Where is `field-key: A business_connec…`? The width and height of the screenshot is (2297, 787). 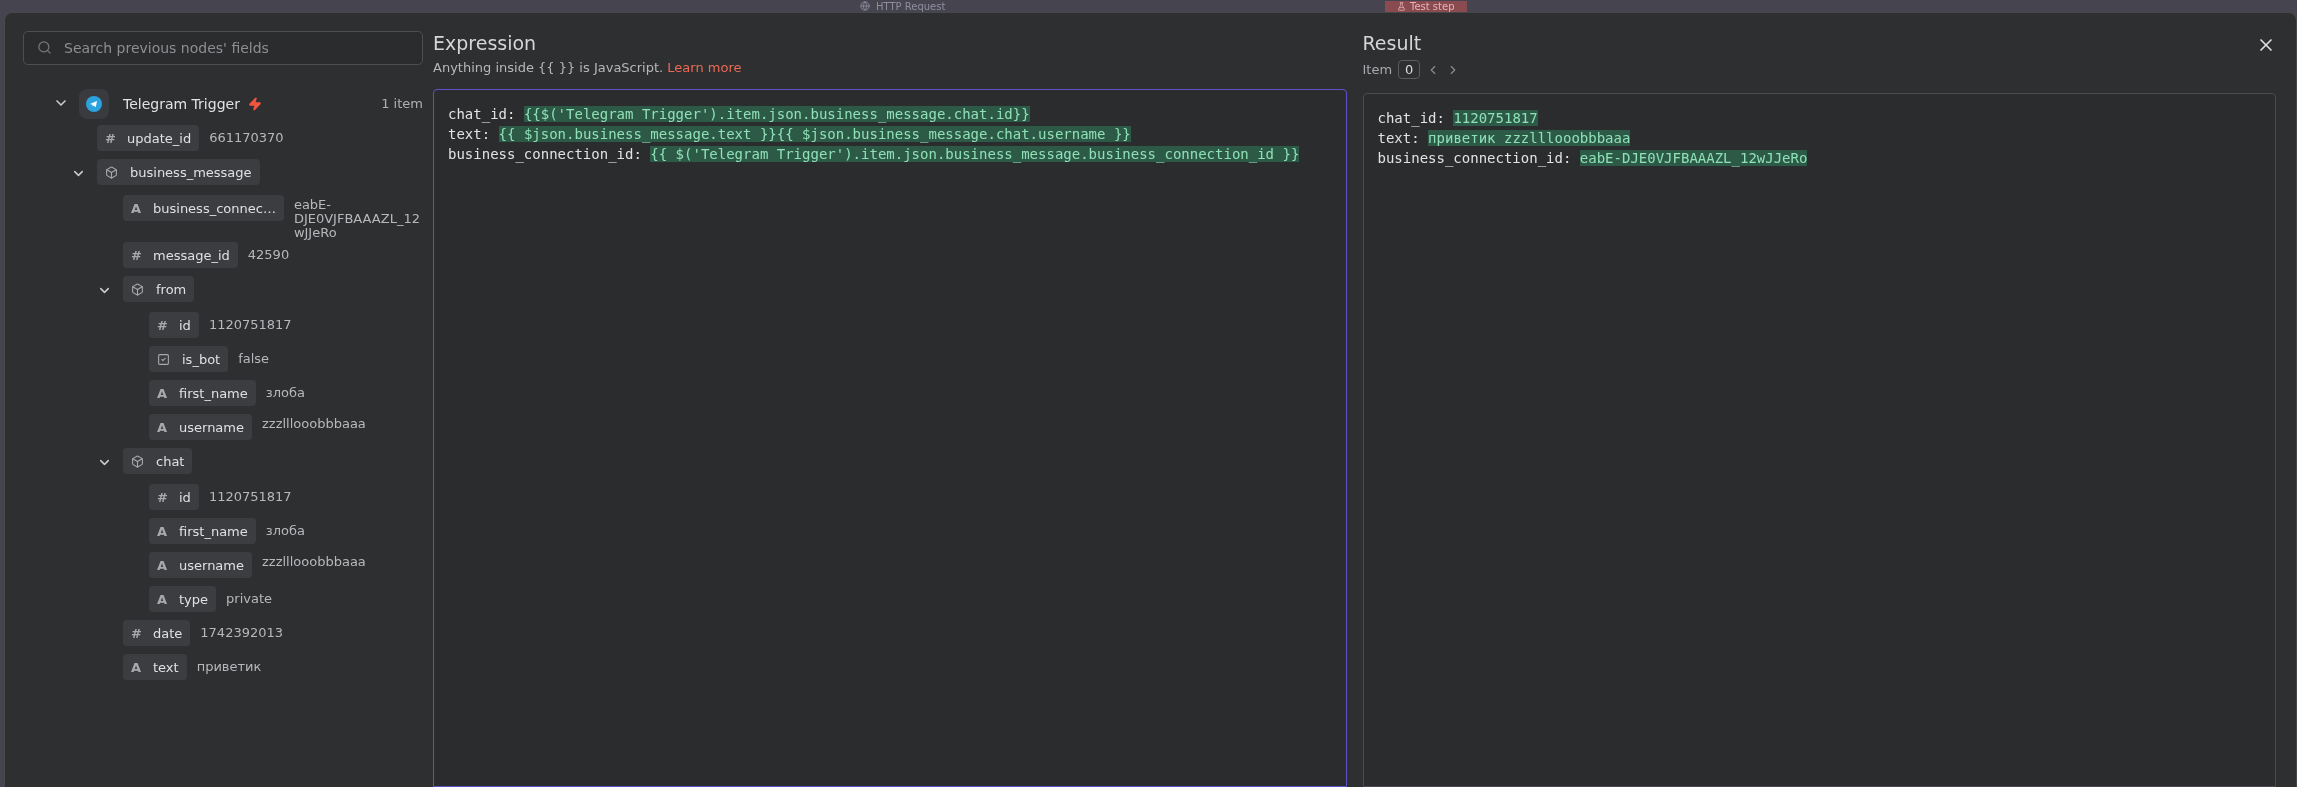 field-key: A business_connec… is located at coordinates (203, 208).